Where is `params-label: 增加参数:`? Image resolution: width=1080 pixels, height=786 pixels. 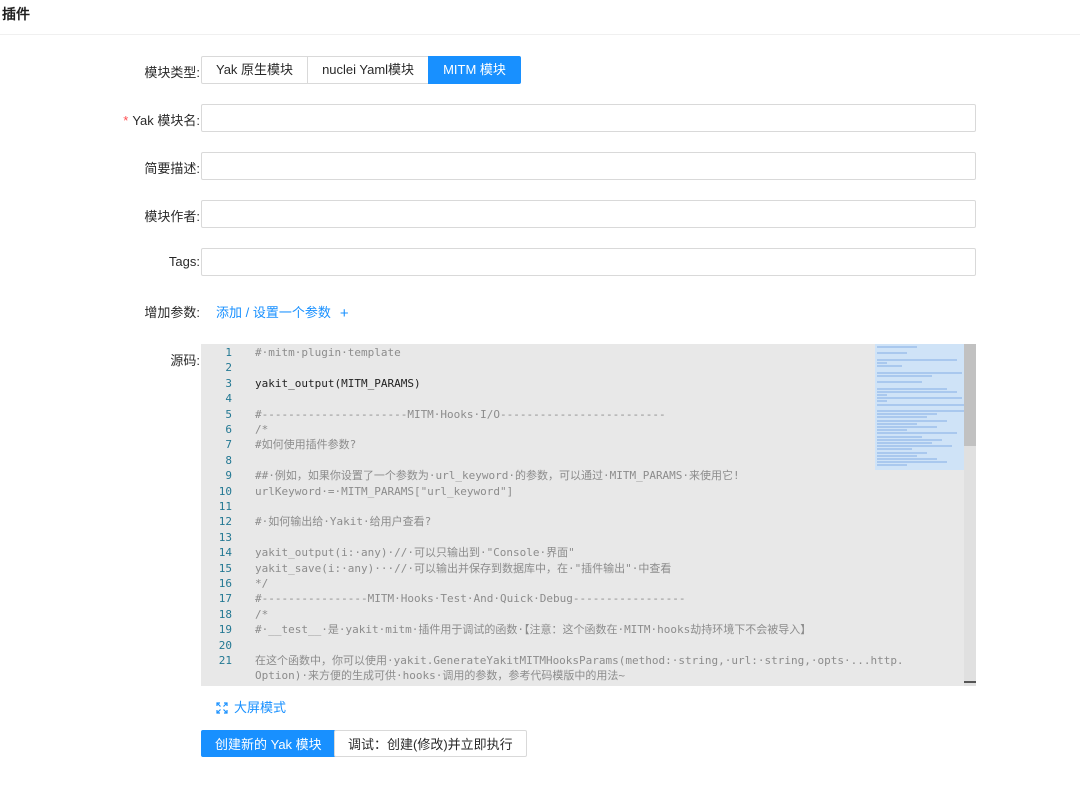
params-label: 增加参数: is located at coordinates (172, 312).